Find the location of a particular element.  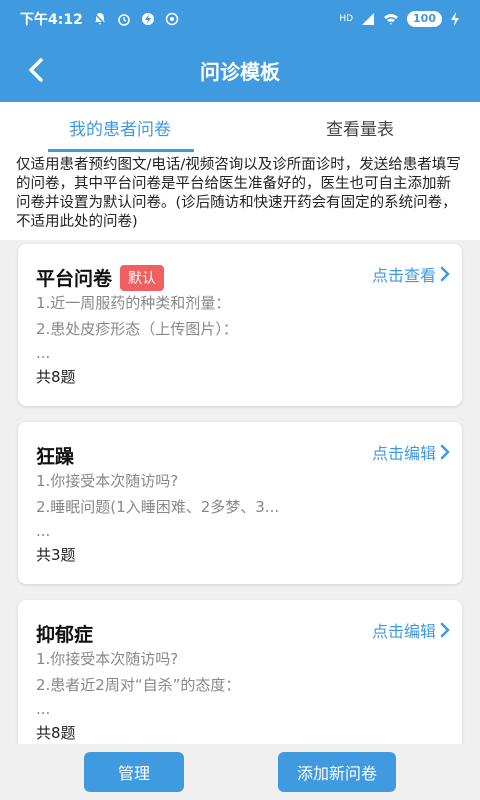

view-link: 点击查看 is located at coordinates (411, 274).